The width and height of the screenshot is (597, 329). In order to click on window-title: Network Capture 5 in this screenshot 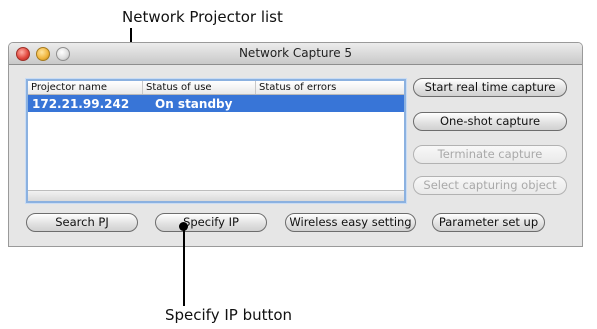, I will do `click(295, 53)`.